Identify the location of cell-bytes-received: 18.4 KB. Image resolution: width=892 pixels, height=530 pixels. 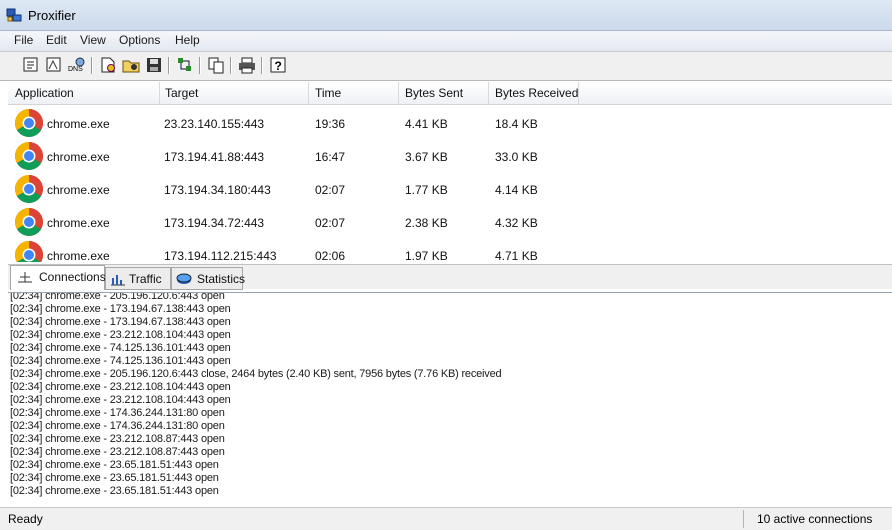
(516, 124).